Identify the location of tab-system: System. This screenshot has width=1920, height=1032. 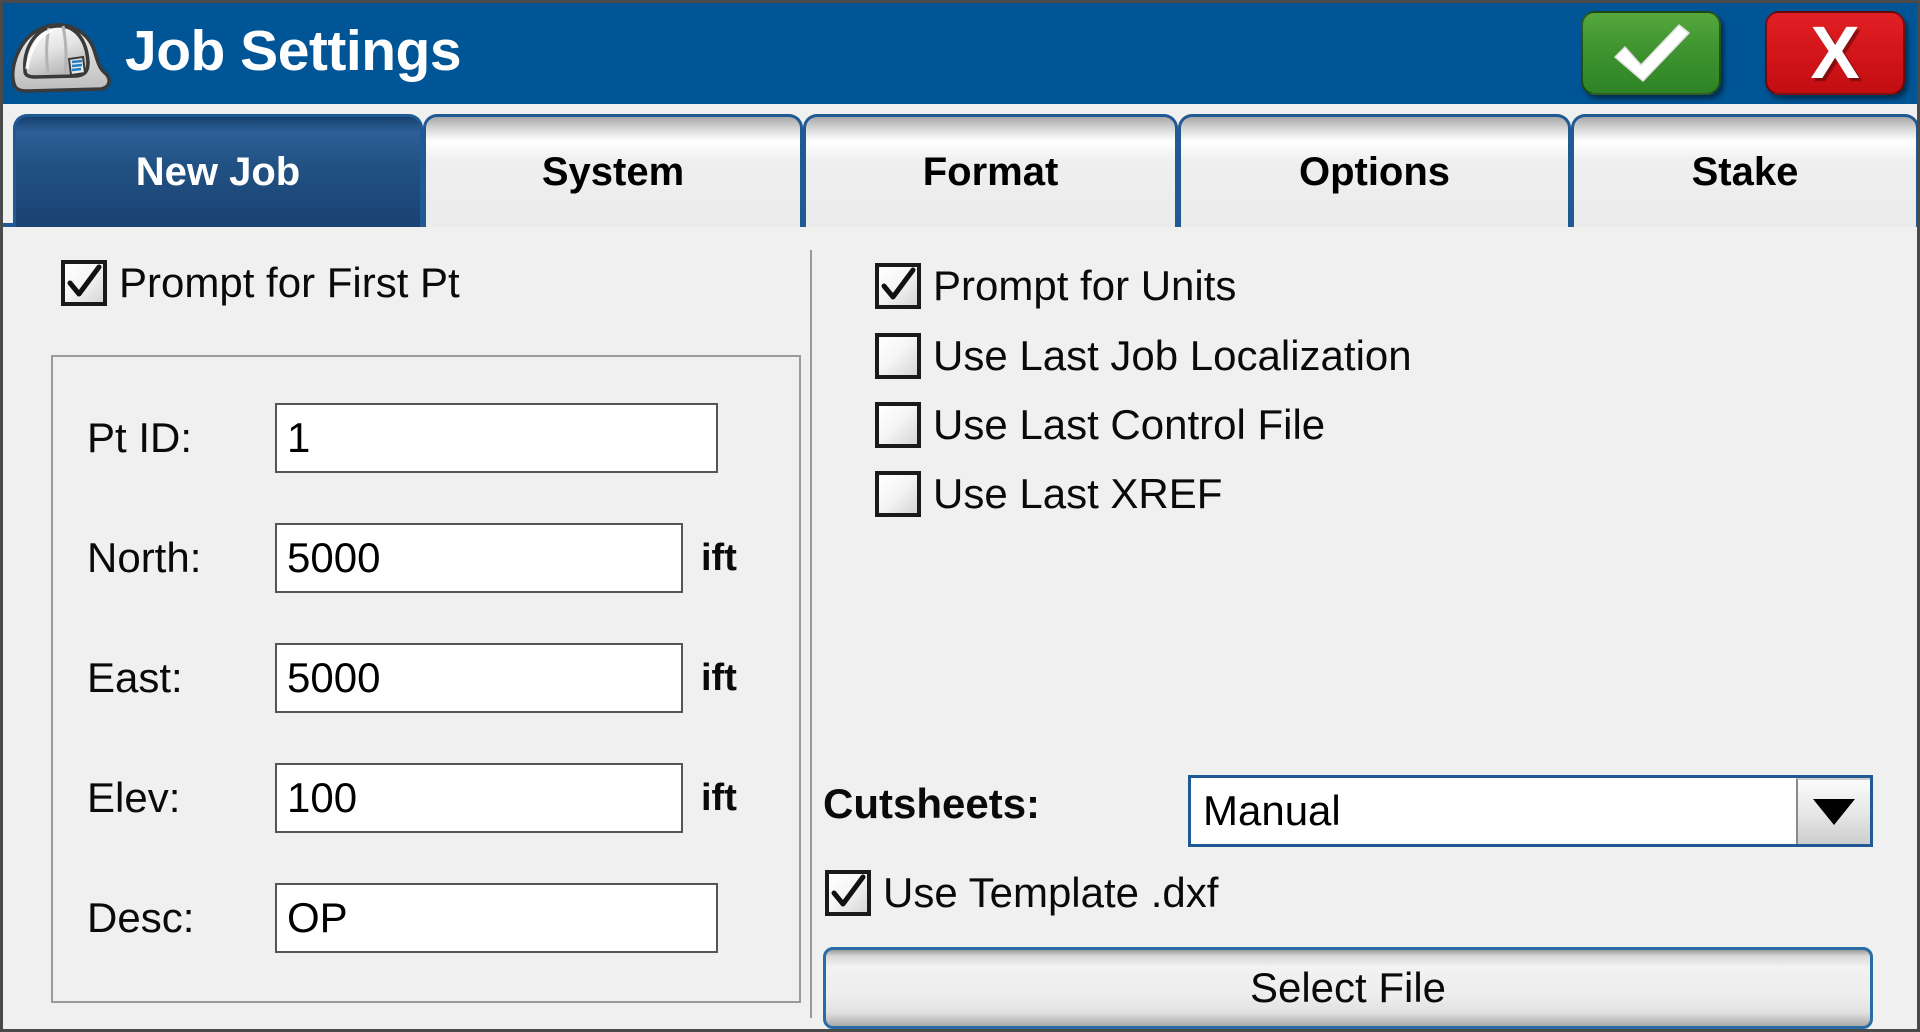
(613, 170).